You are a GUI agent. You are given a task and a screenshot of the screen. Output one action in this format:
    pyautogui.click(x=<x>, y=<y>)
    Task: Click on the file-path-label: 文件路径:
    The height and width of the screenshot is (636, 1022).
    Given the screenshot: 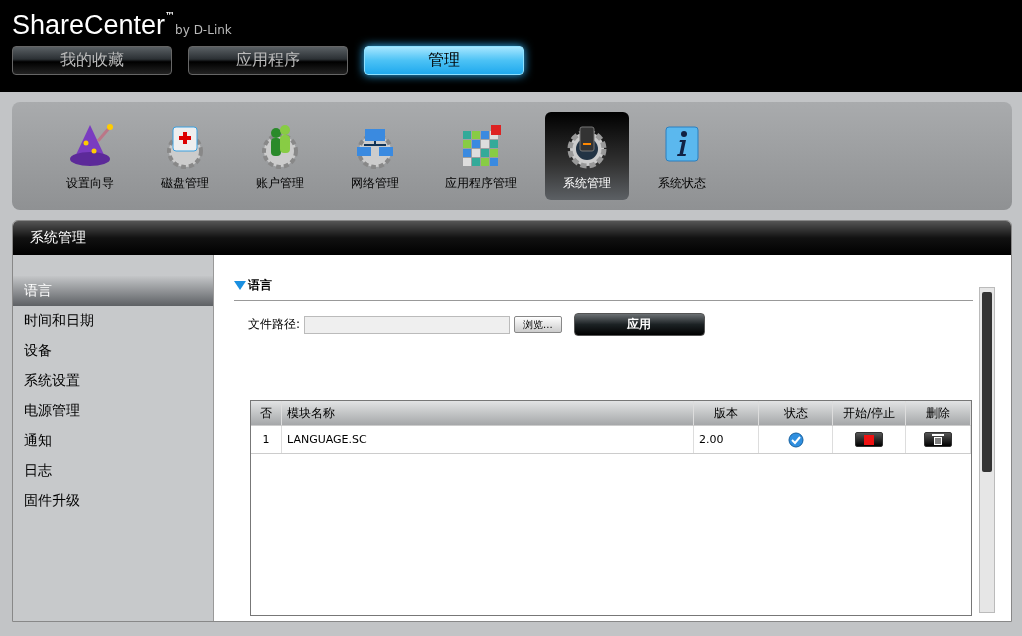 What is the action you would take?
    pyautogui.click(x=274, y=324)
    